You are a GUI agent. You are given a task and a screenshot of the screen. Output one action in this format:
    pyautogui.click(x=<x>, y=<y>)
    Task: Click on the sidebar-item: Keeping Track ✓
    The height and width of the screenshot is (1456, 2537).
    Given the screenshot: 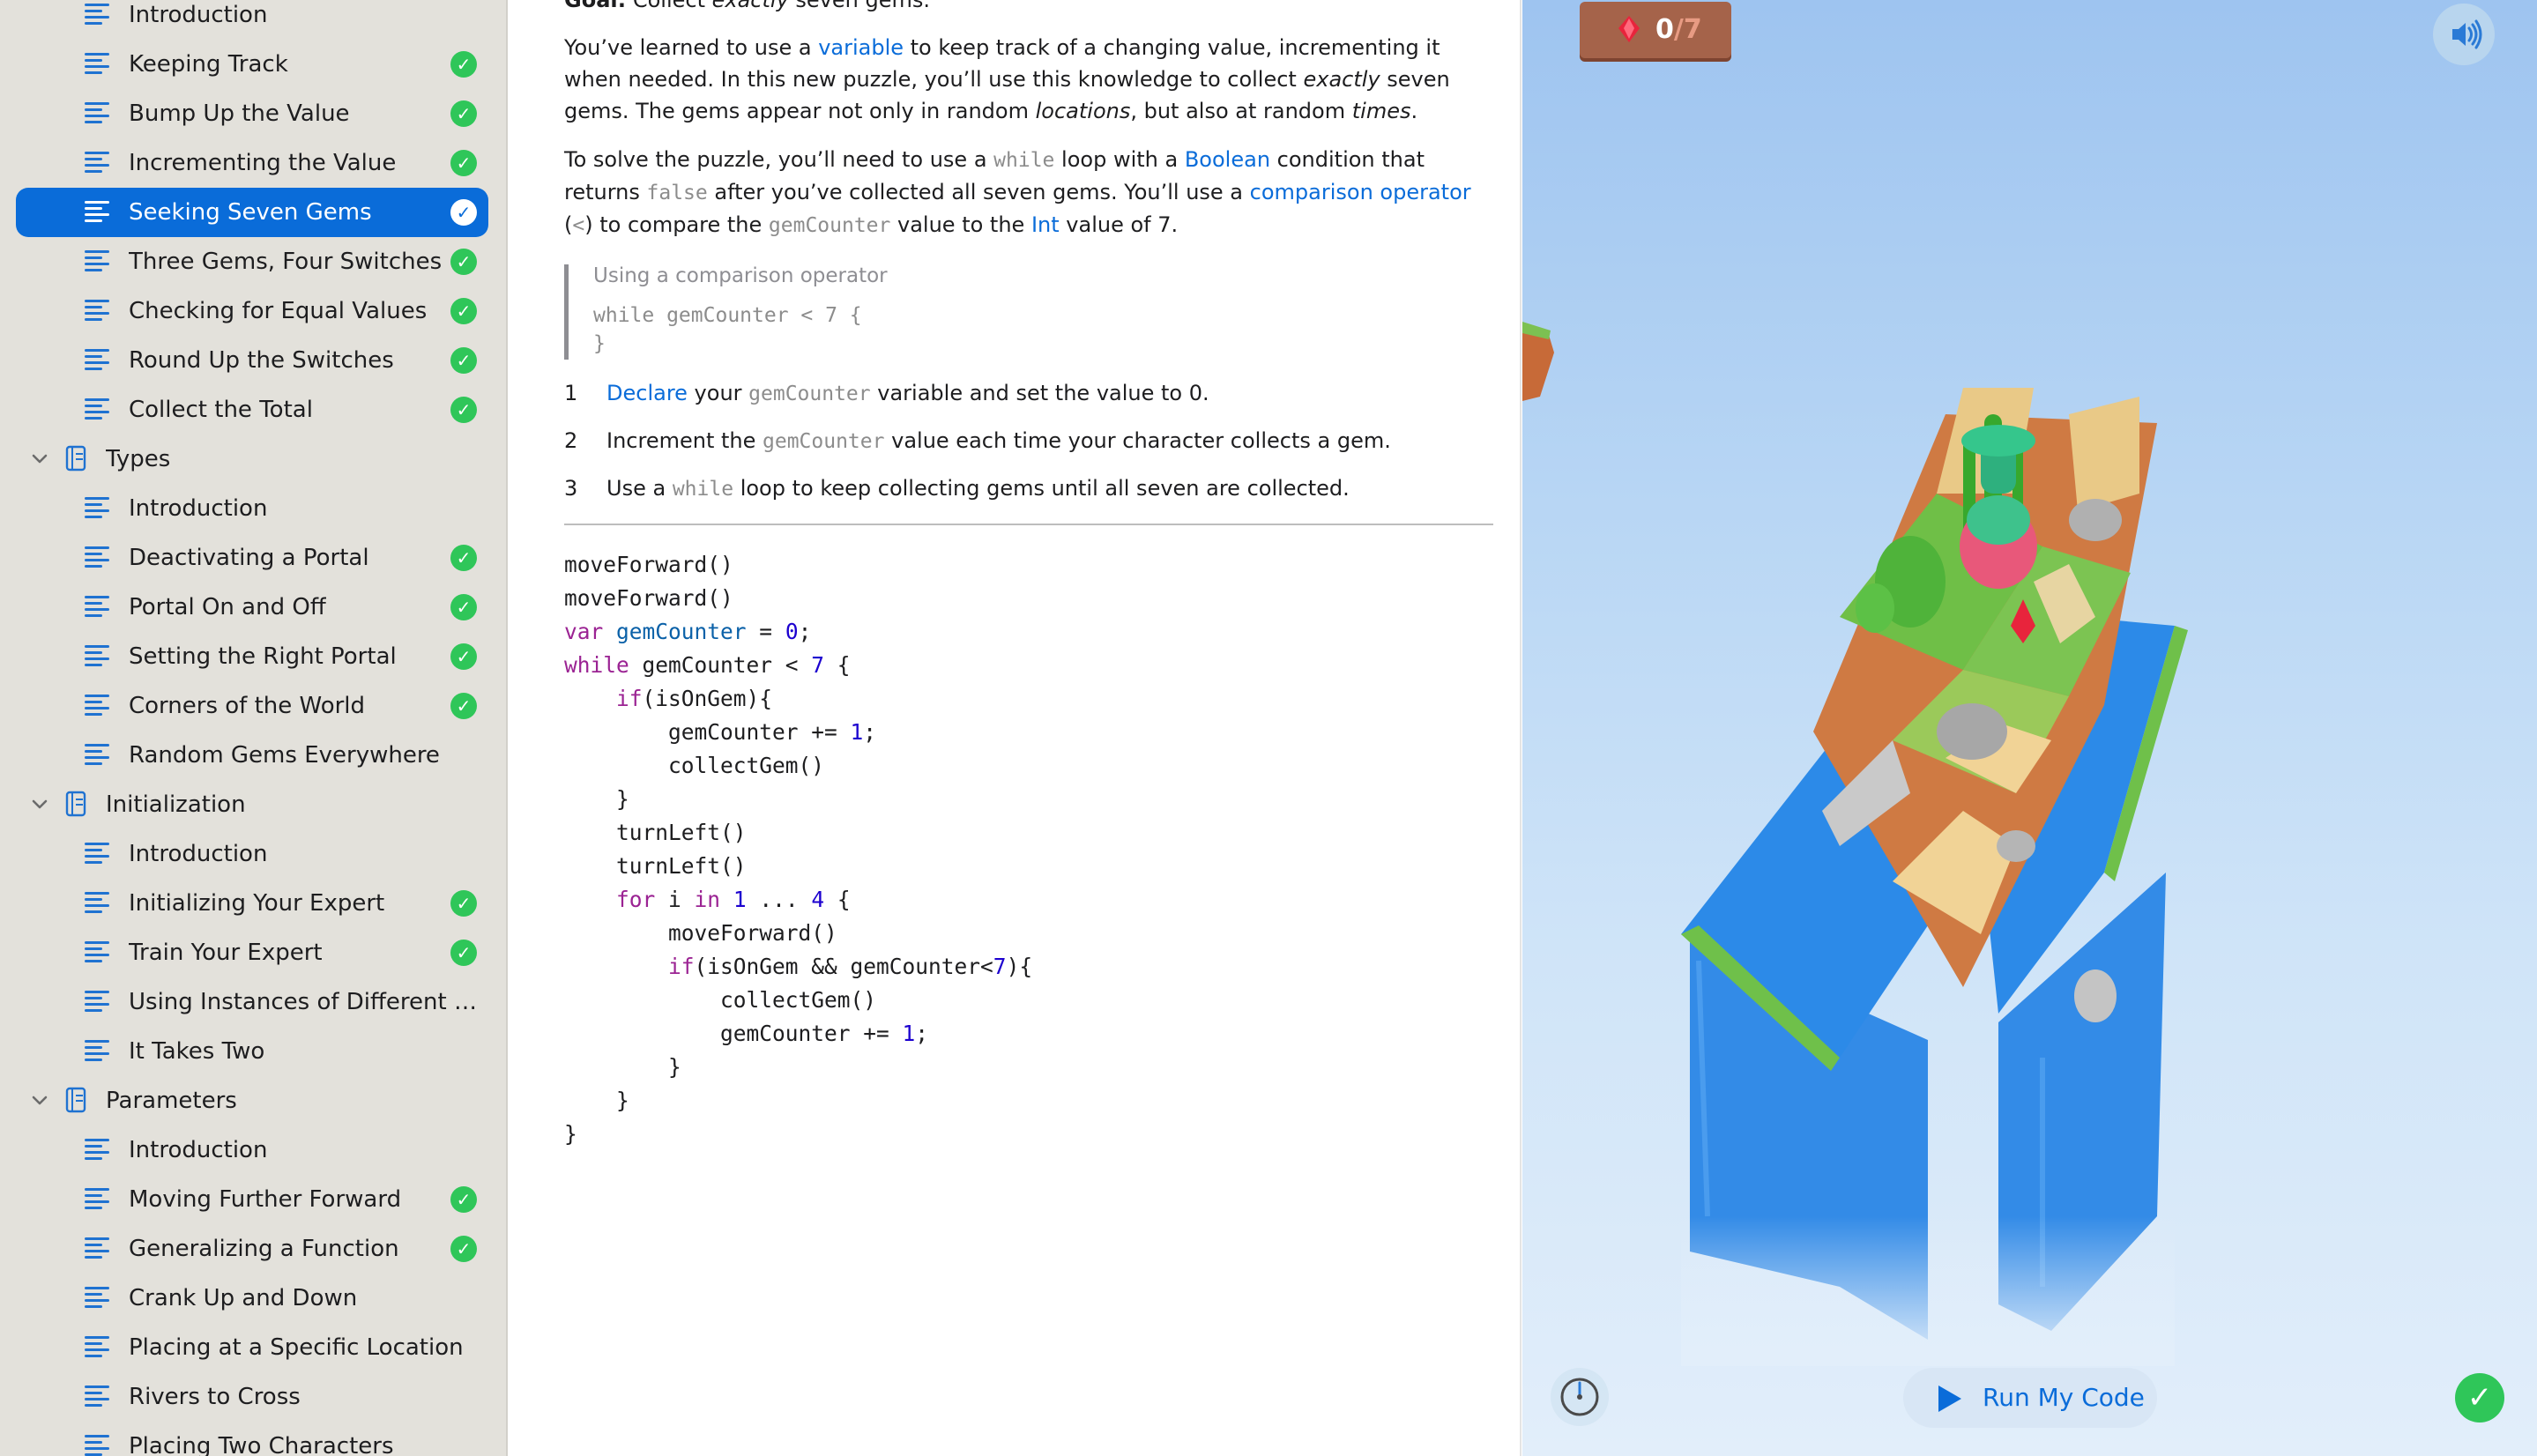 What is the action you would take?
    pyautogui.click(x=252, y=64)
    